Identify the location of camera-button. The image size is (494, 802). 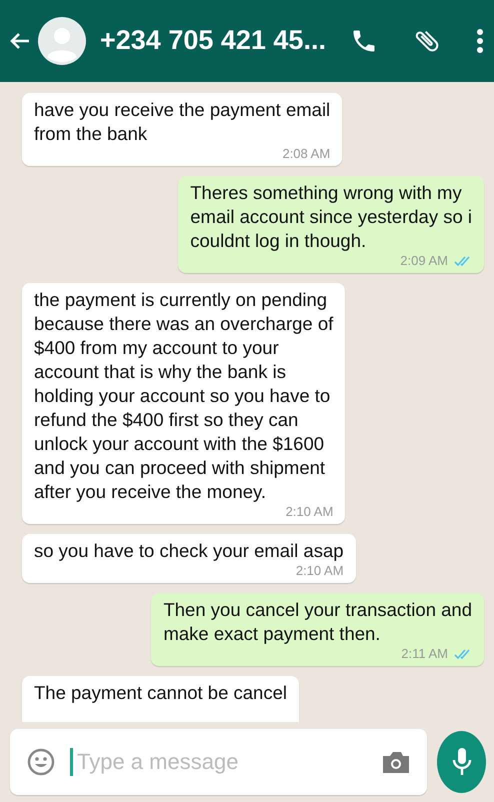
(396, 762).